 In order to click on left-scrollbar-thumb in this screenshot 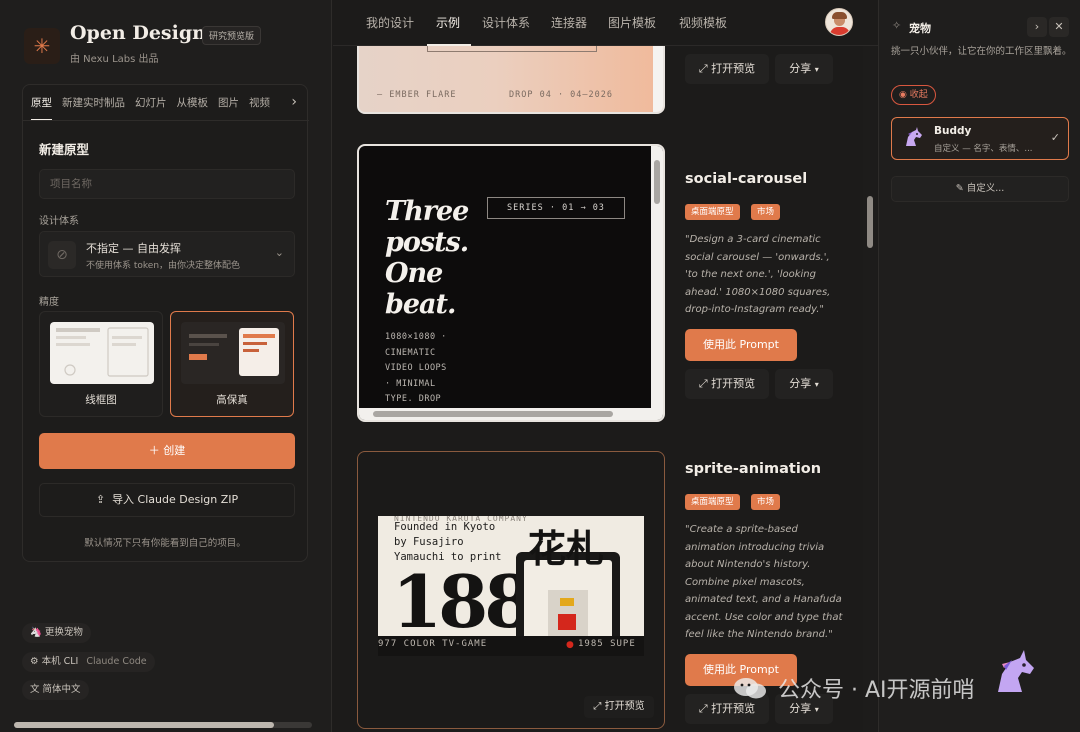, I will do `click(144, 725)`.